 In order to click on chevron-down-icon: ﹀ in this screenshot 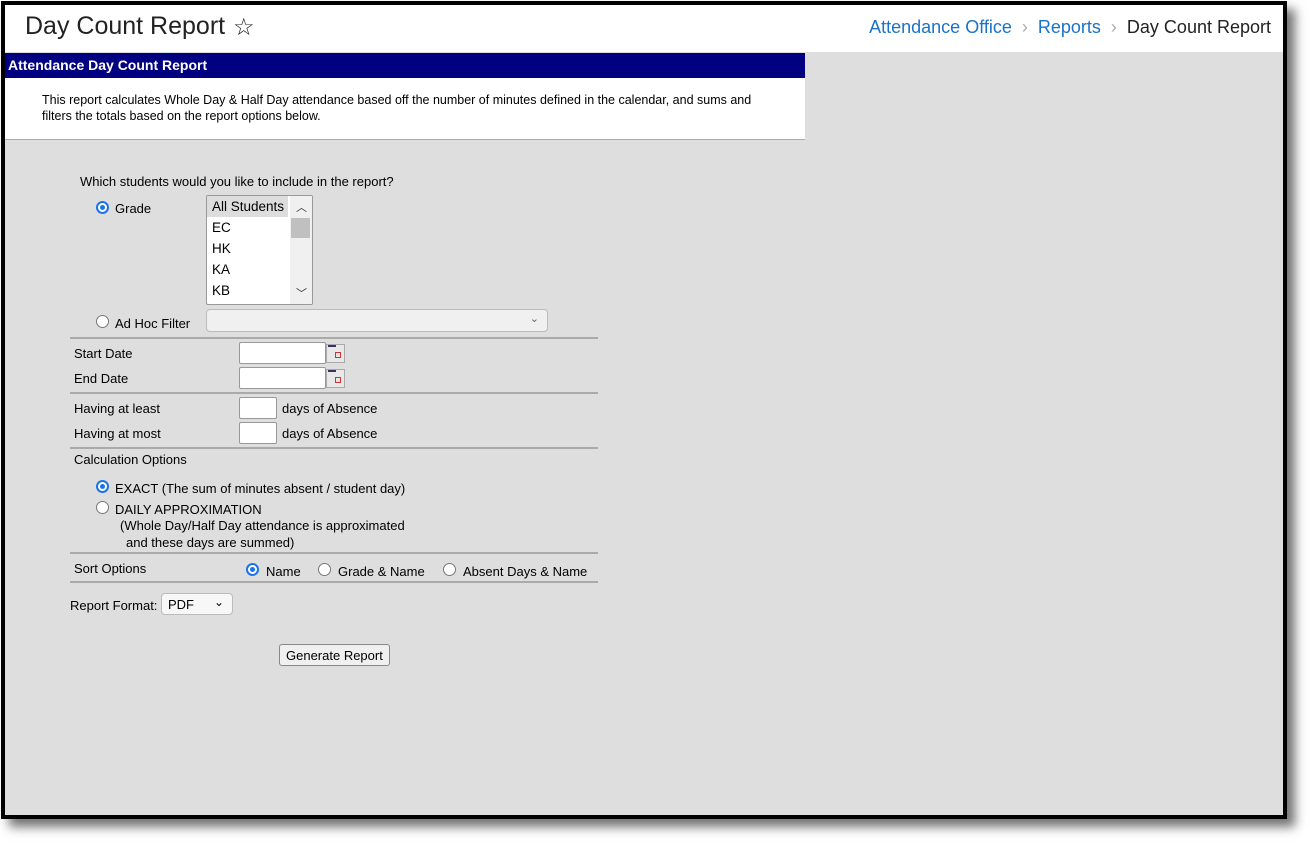, I will do `click(301, 293)`.